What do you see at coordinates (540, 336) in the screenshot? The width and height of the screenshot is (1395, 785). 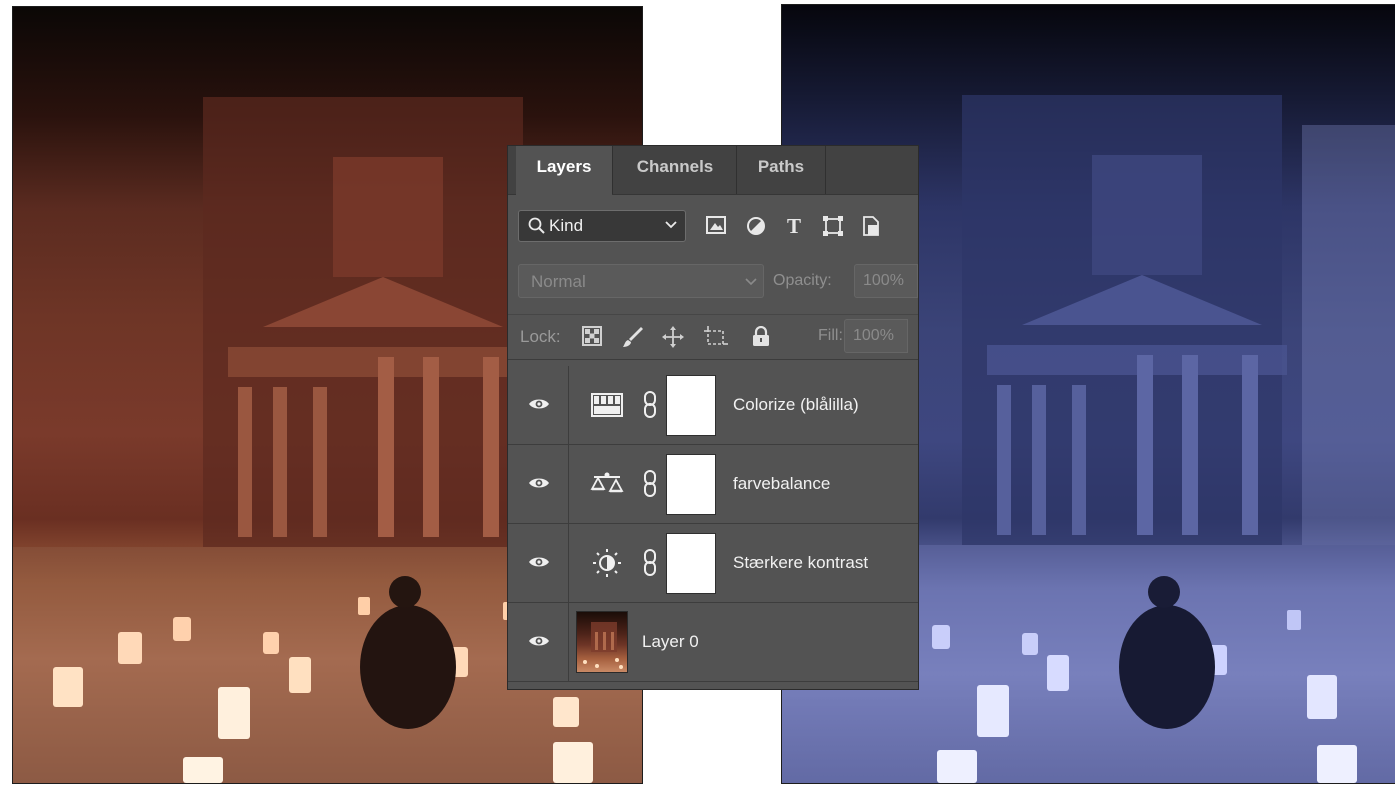 I see `lock-label: Lock:` at bounding box center [540, 336].